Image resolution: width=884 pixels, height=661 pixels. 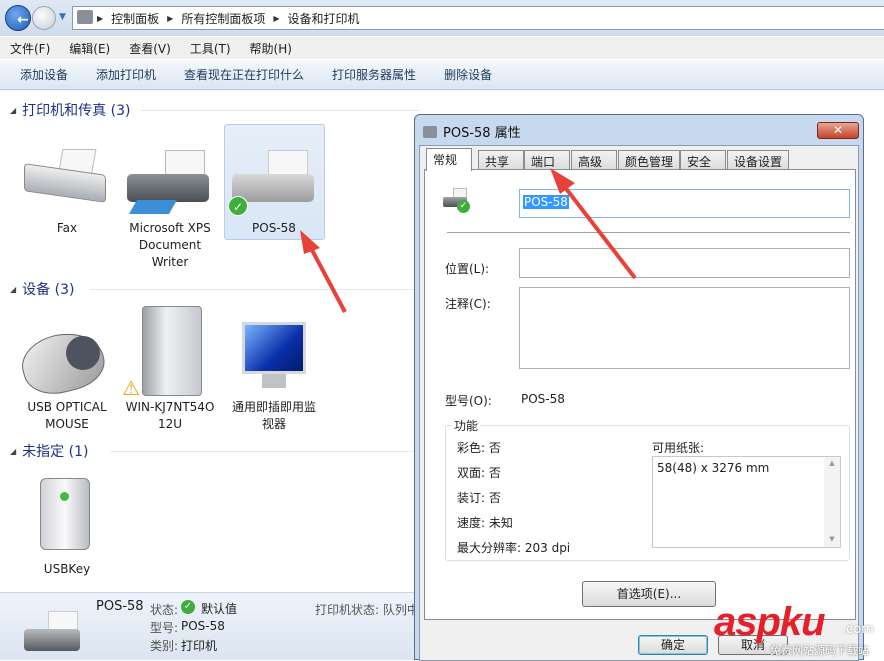 What do you see at coordinates (858, 629) in the screenshot?
I see `watermark-tld: .com` at bounding box center [858, 629].